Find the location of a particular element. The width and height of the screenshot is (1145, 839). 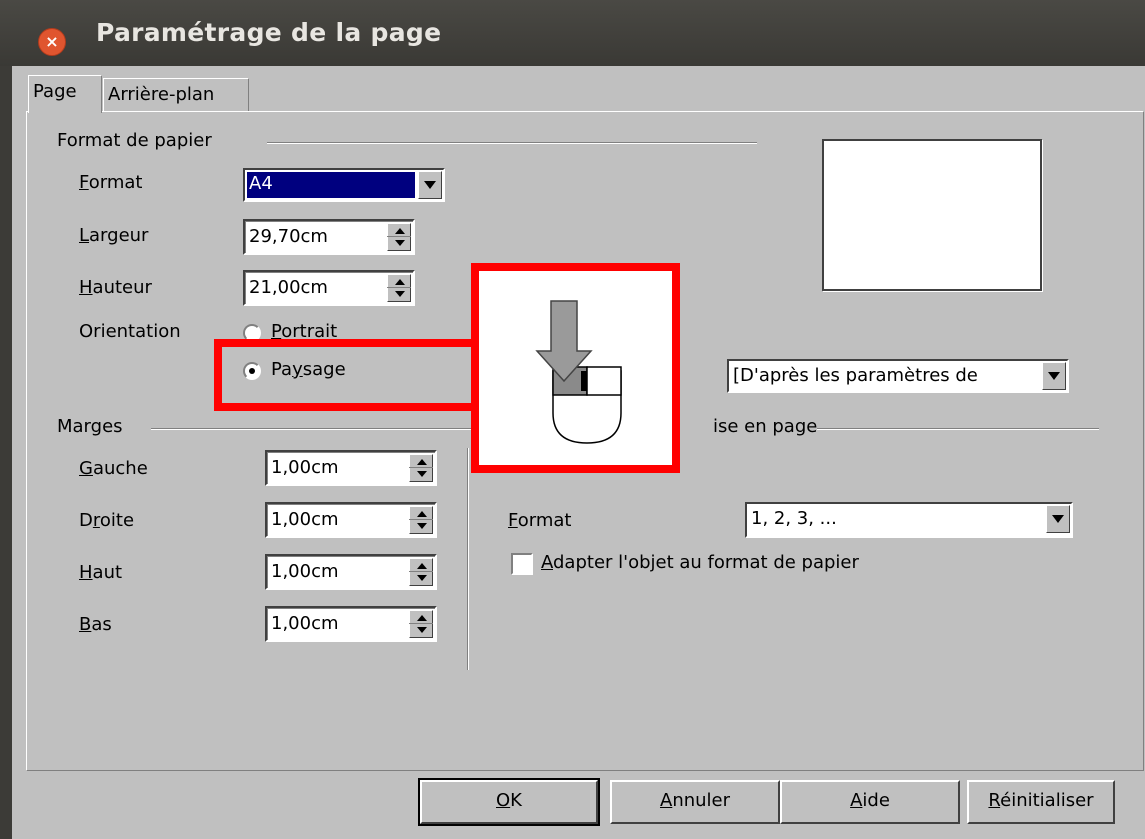

left-margin-label: Gauche is located at coordinates (113, 468).